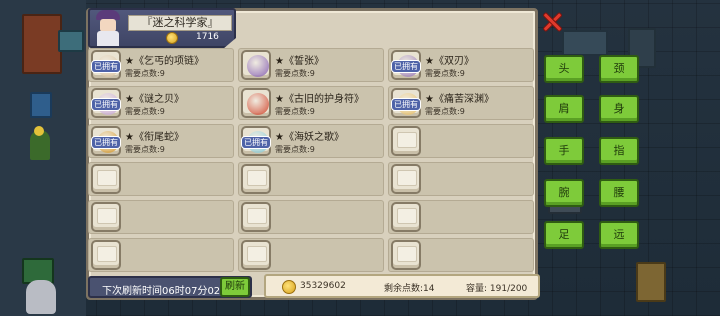 This screenshot has width=720, height=316. Describe the element at coordinates (172, 38) in the screenshot. I see `coin-icon` at that location.